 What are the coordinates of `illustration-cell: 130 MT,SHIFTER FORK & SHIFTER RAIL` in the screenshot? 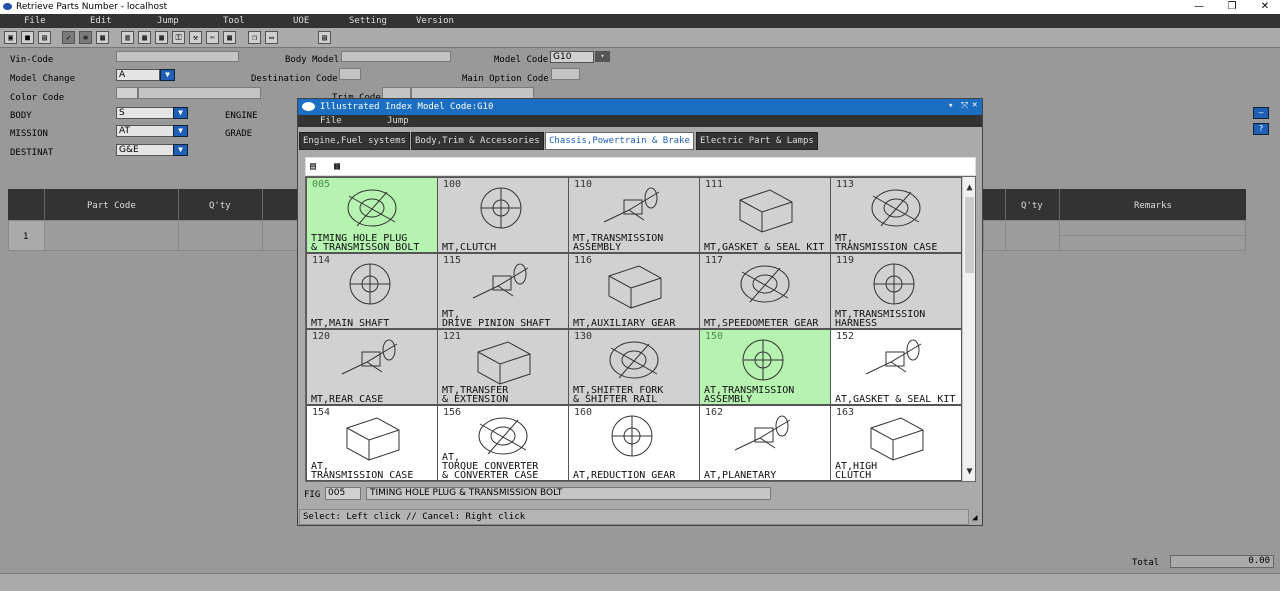 It's located at (634, 367).